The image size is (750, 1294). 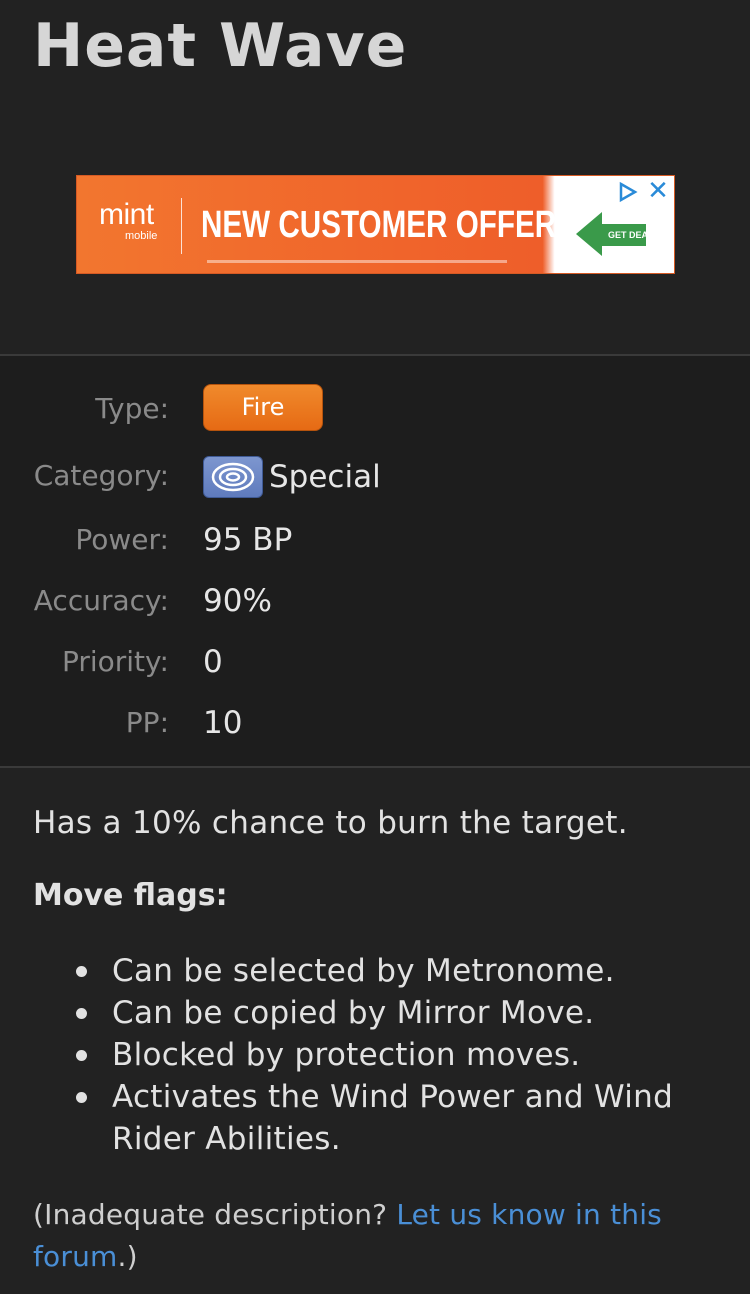 I want to click on list-item: Can be selected by Metronome., so click(x=394, y=971).